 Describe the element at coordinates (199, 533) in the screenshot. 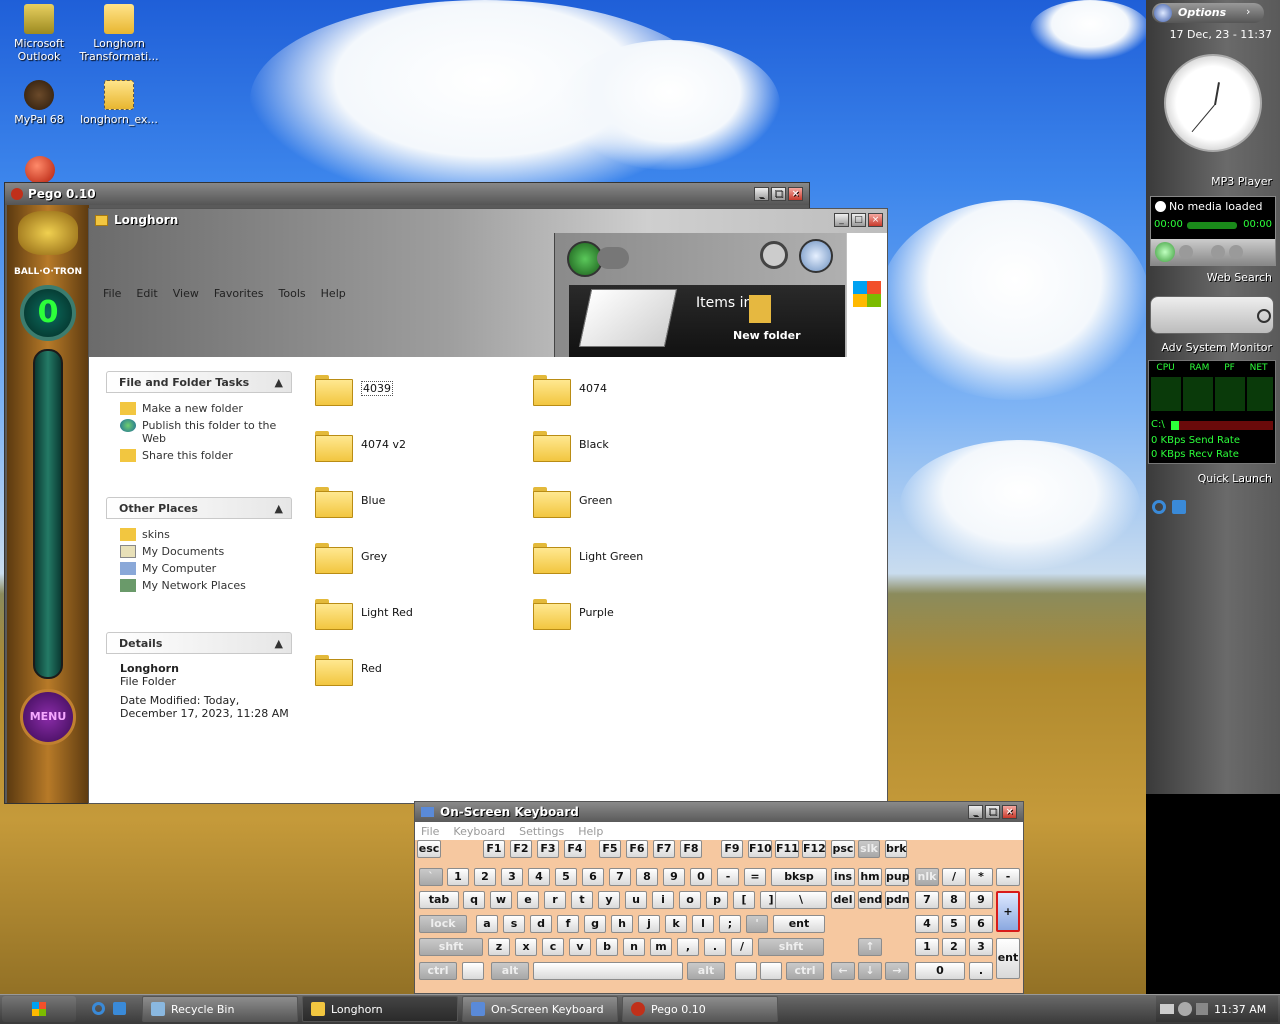

I see `place-skins: skins` at that location.